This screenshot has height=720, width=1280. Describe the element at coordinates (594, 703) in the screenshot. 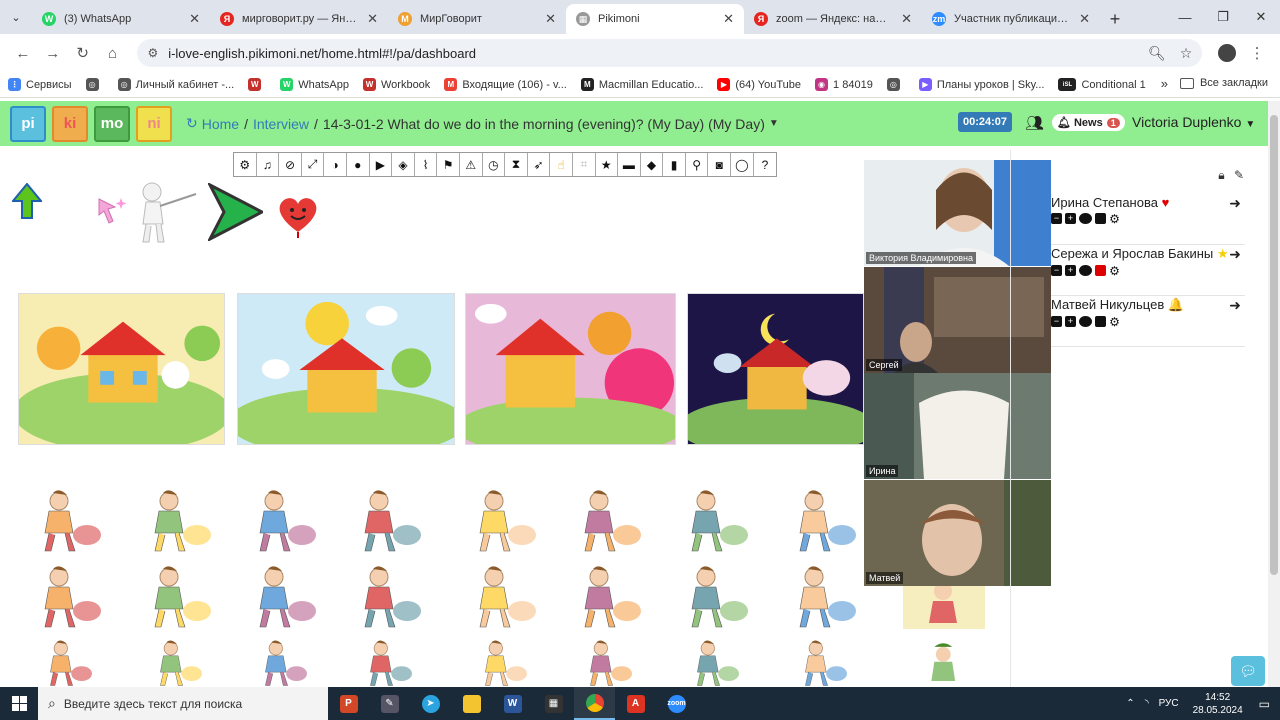

I see `chrome-icon` at that location.